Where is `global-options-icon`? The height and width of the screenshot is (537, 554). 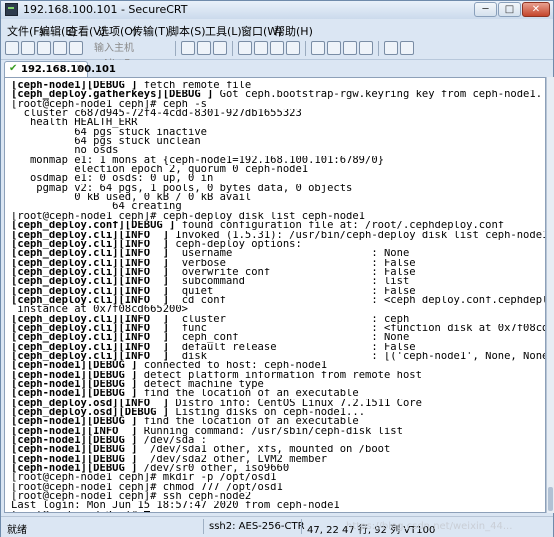 global-options-icon is located at coordinates (318, 48).